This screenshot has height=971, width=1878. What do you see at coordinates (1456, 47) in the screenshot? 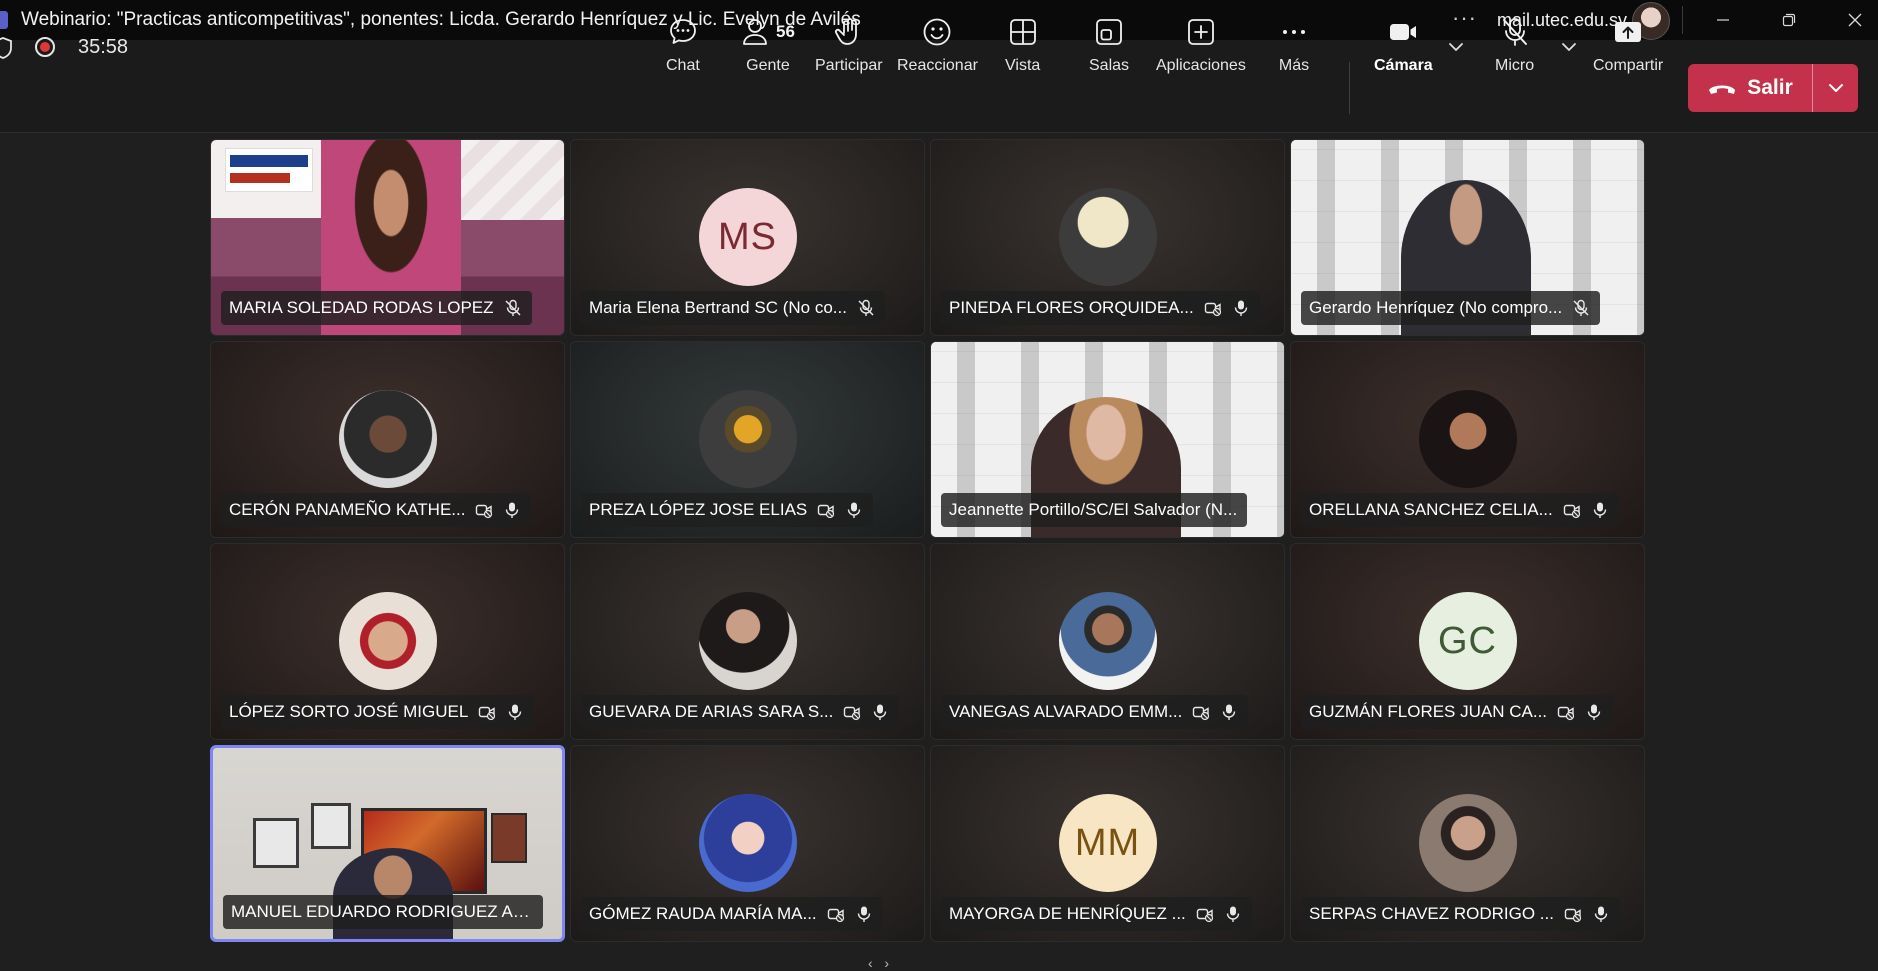
I see `camera-options-chevron-down-icon` at bounding box center [1456, 47].